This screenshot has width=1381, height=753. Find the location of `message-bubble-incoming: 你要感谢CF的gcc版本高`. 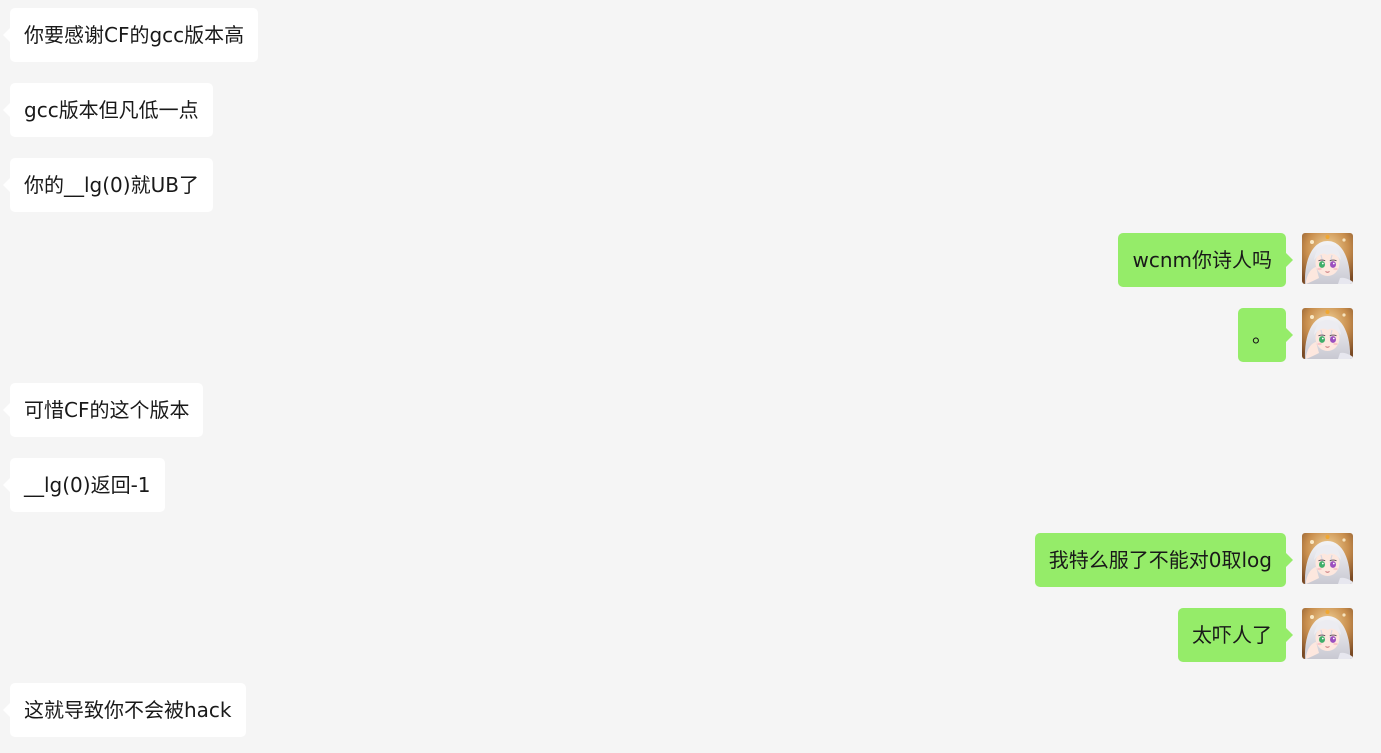

message-bubble-incoming: 你要感谢CF的gcc版本高 is located at coordinates (130, 35).